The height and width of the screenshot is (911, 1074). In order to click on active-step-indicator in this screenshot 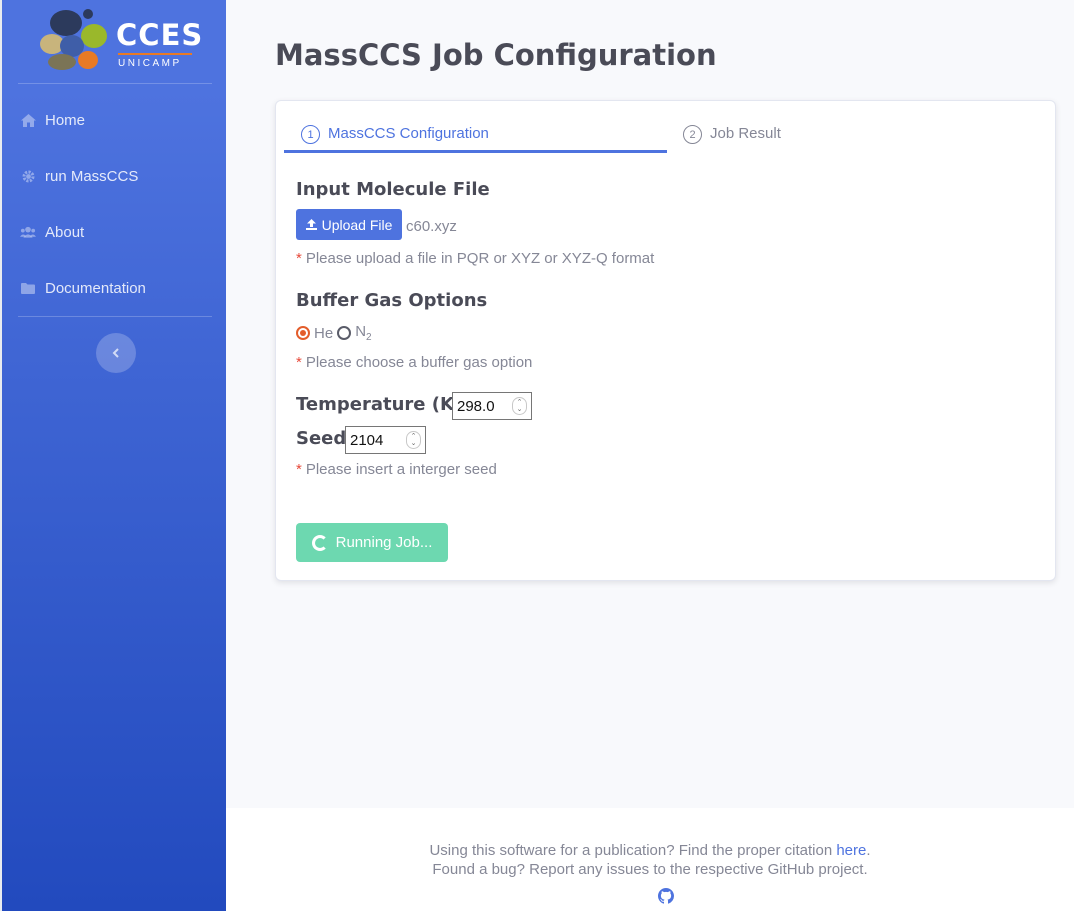, I will do `click(475, 151)`.